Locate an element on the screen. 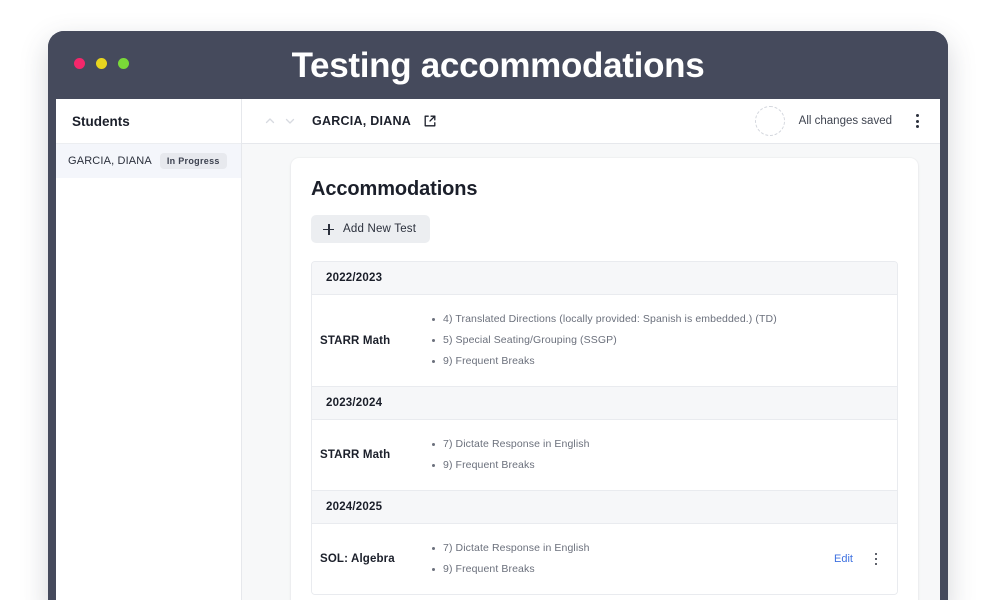 This screenshot has width=1000, height=600. save-status-text: All changes saved is located at coordinates (845, 121).